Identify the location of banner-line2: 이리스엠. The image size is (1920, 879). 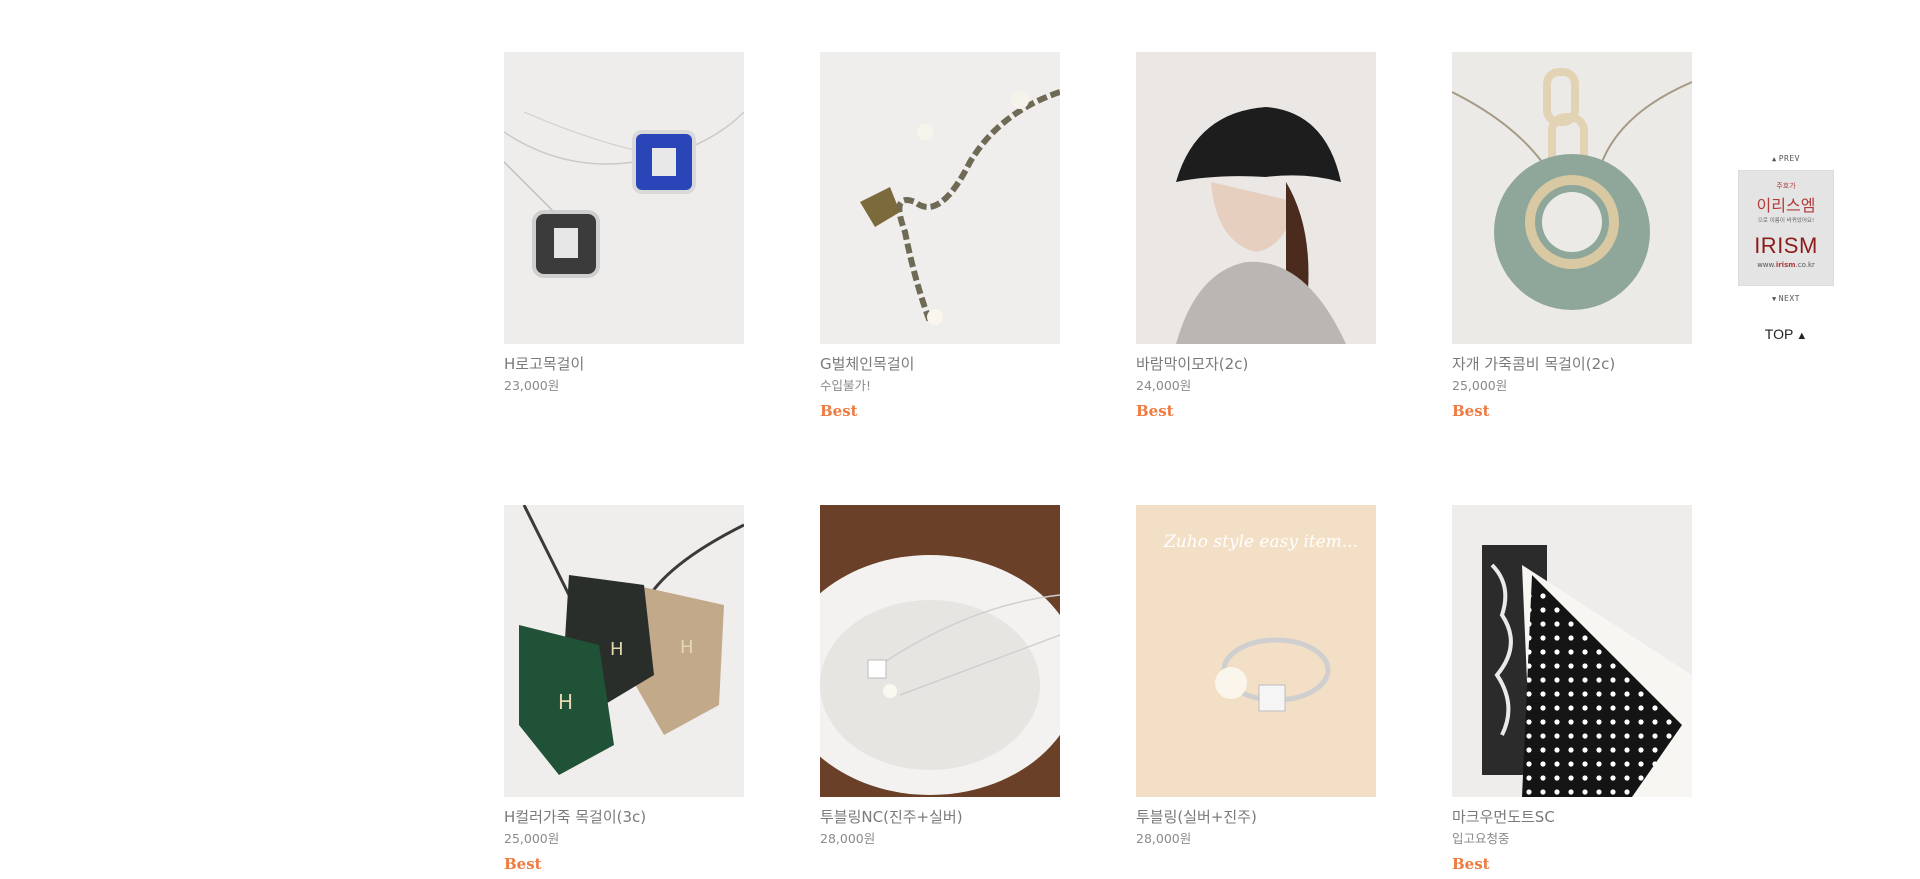
(1786, 205).